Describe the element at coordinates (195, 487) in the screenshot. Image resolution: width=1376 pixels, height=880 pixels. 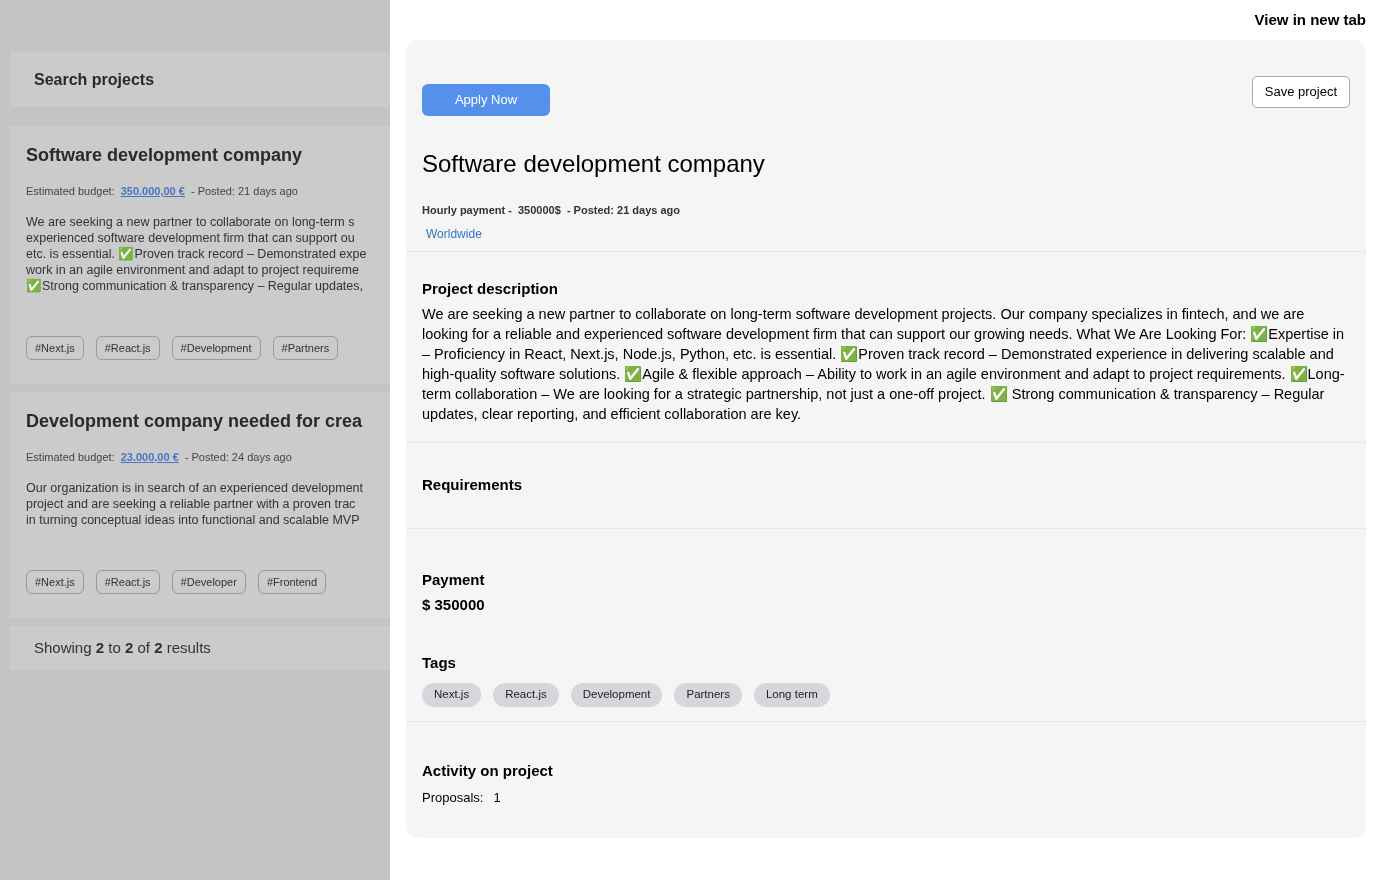
I see `description-line: Our organization is in search of an experienced development` at that location.